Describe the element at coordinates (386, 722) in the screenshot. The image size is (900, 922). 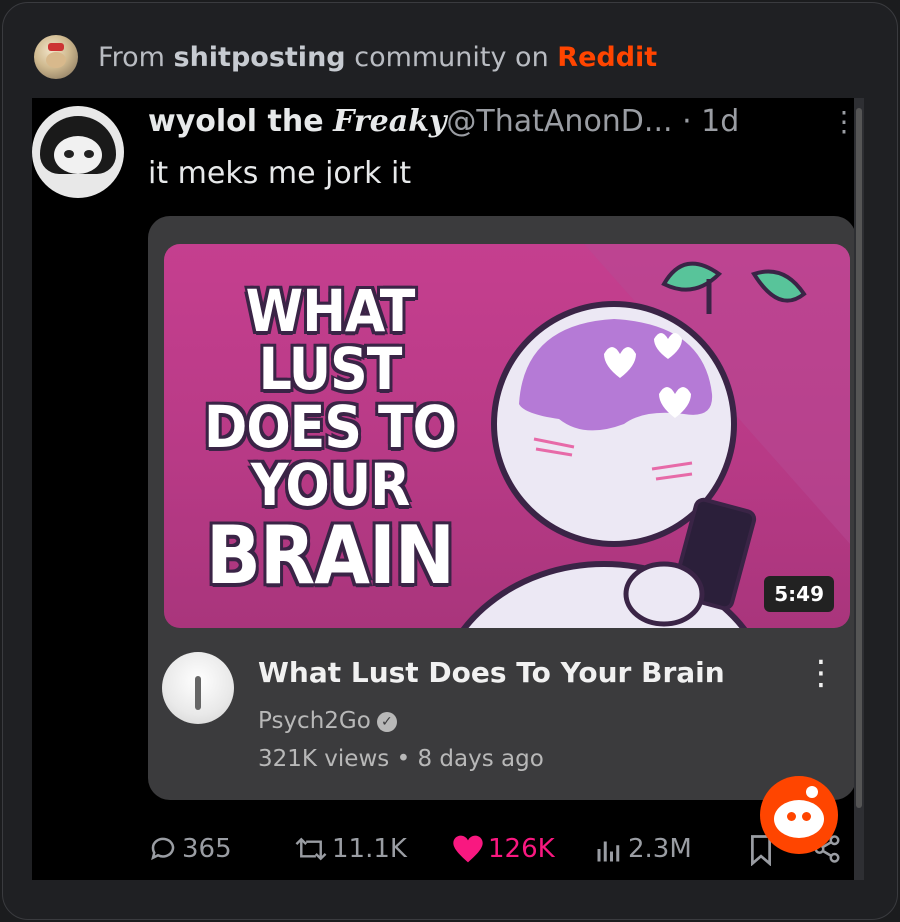
I see `checkmark-badge-icon: ✓` at that location.